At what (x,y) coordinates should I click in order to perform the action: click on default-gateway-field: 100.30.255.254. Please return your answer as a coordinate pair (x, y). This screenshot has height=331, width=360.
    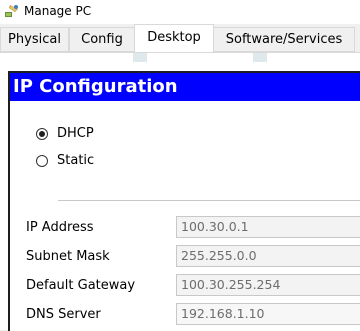
    Looking at the image, I should click on (268, 285).